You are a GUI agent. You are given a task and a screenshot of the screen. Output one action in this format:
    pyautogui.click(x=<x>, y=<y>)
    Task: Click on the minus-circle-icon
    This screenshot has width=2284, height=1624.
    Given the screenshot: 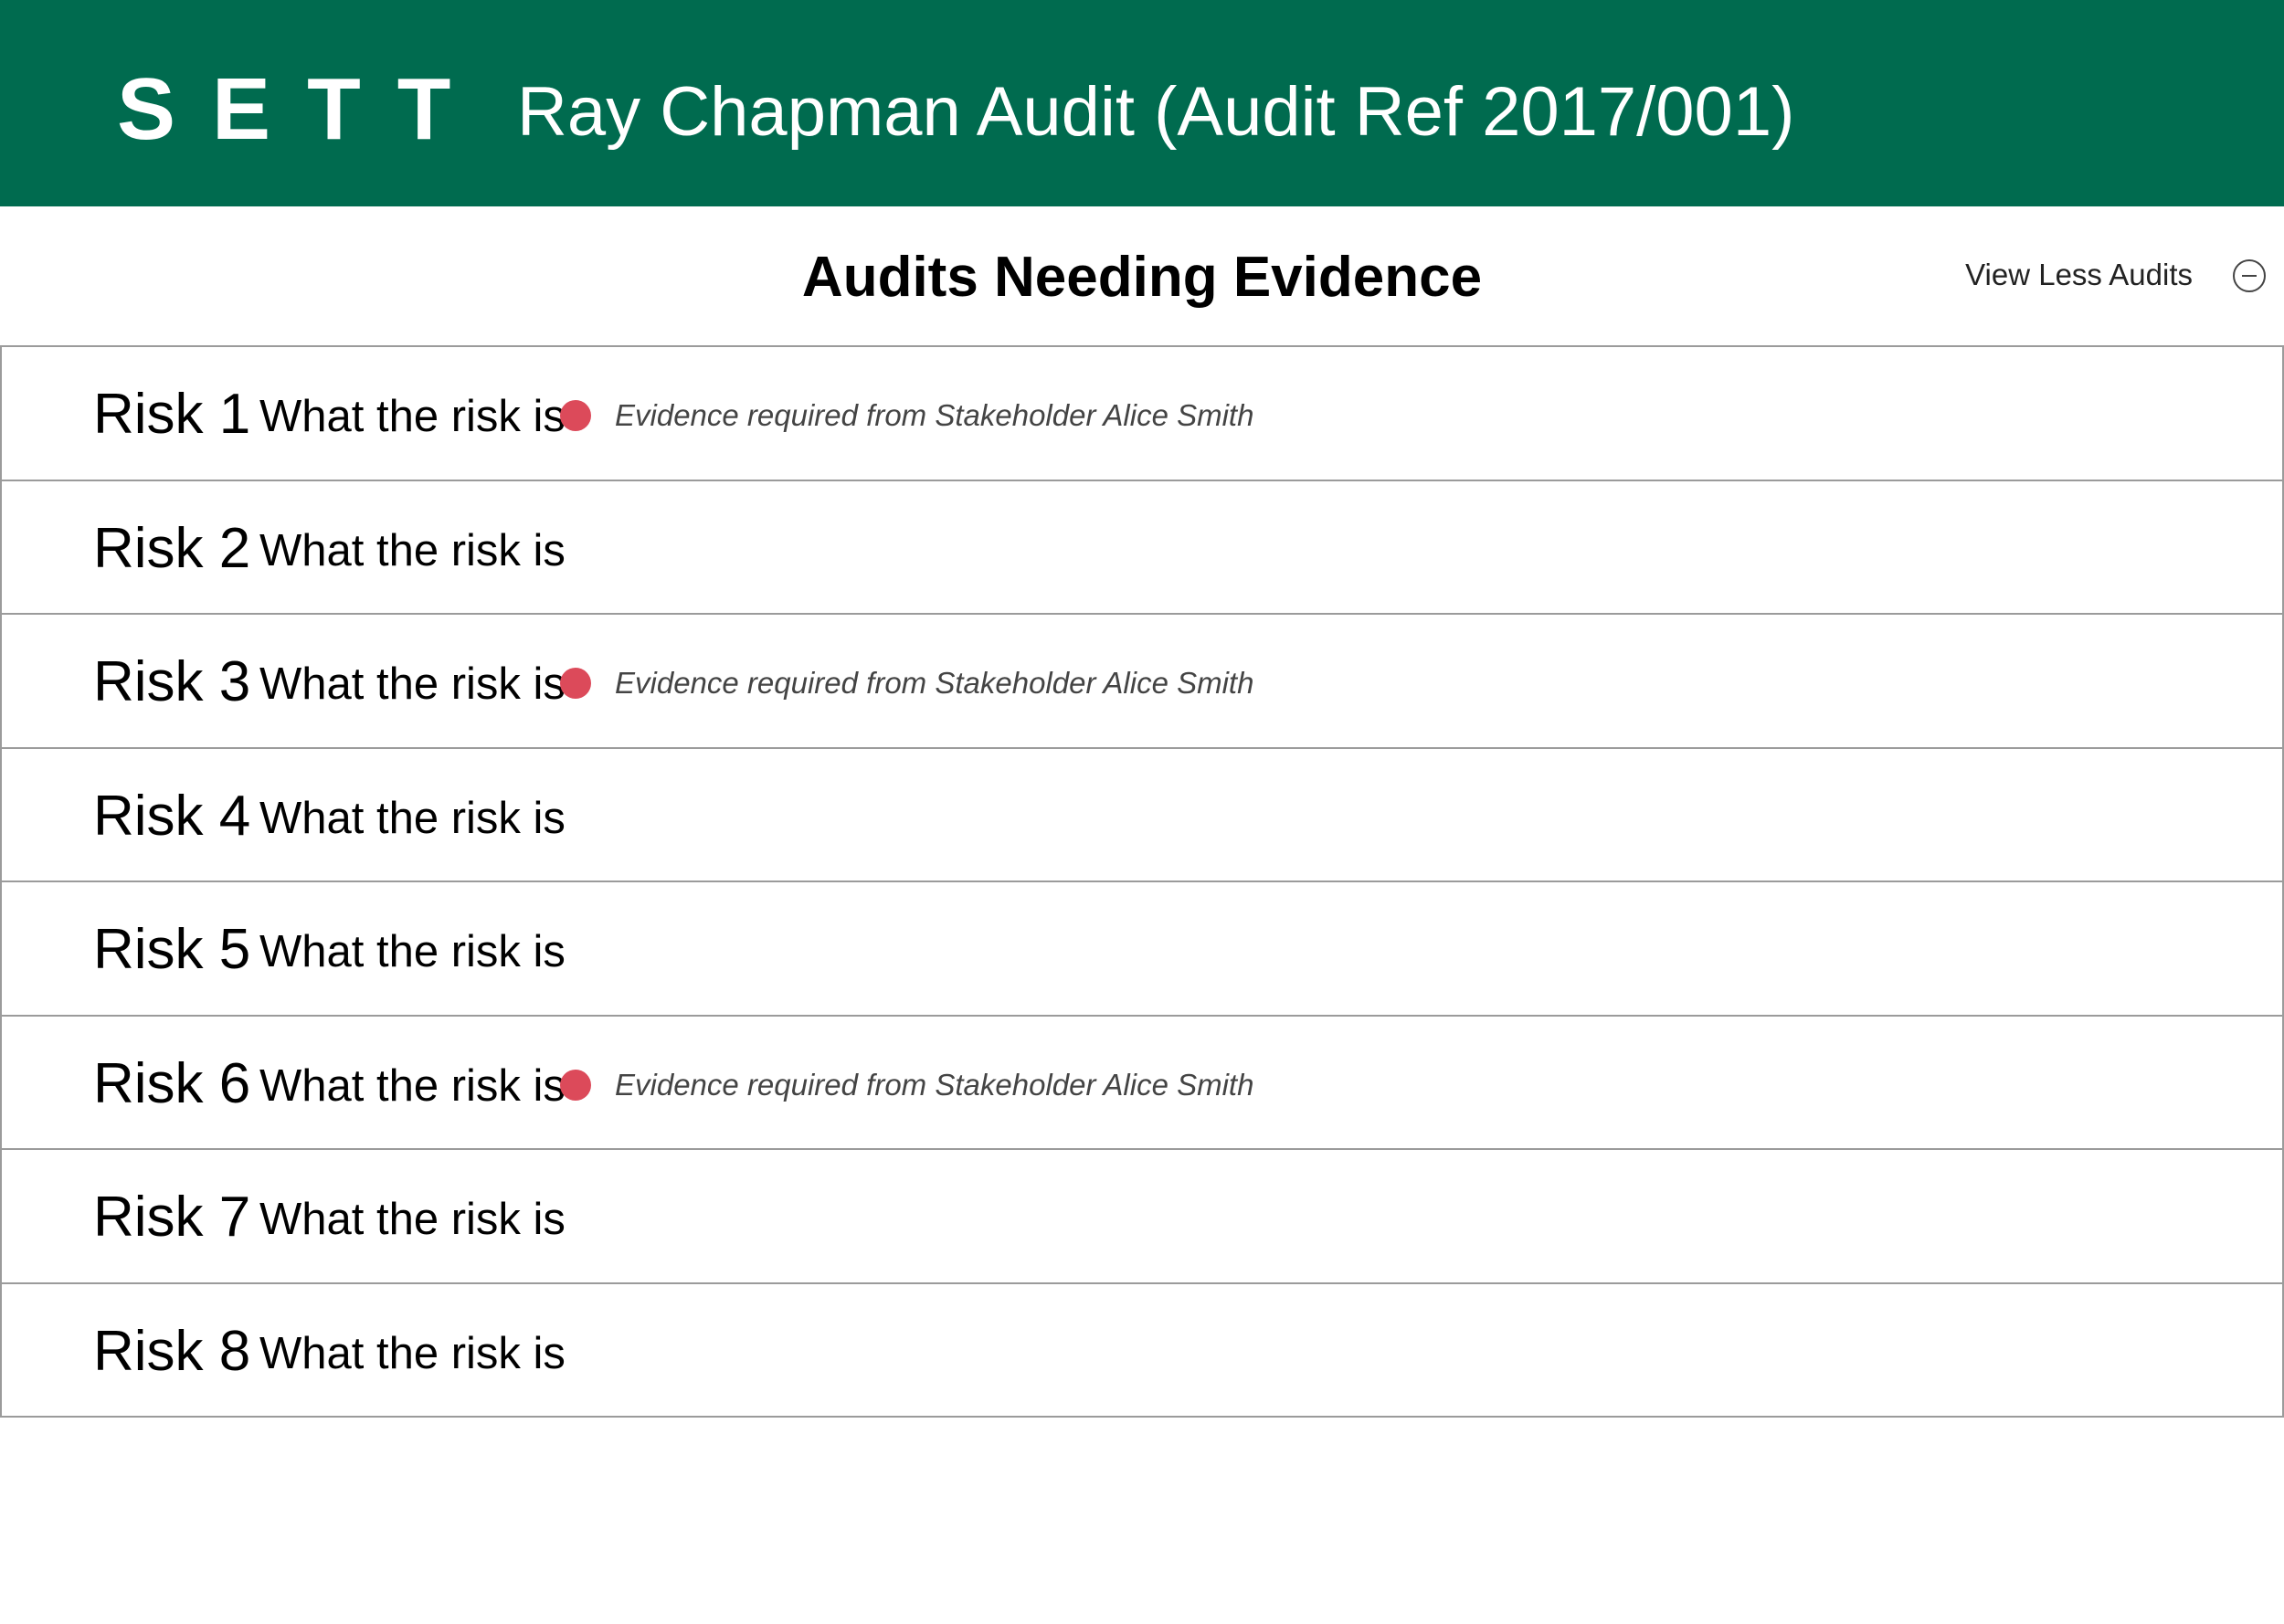 What is the action you would take?
    pyautogui.click(x=2249, y=275)
    